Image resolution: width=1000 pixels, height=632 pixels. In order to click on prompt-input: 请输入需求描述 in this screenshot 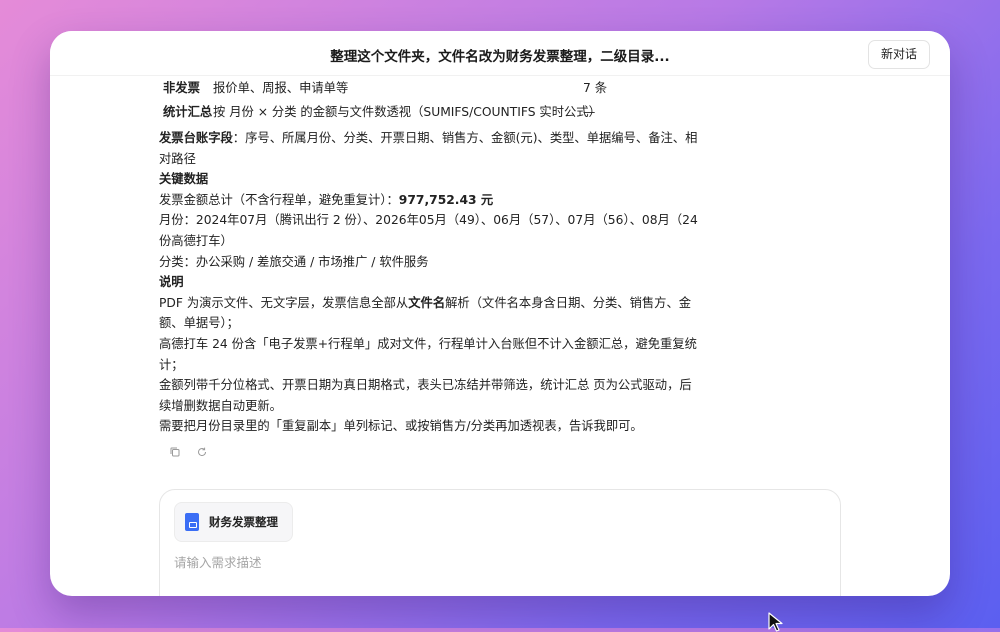, I will do `click(218, 561)`.